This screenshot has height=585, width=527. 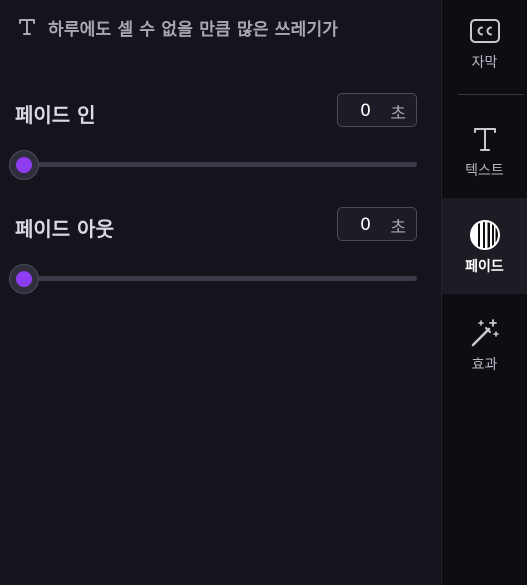 I want to click on sidebar-item-subtitle: 자막, so click(x=484, y=44).